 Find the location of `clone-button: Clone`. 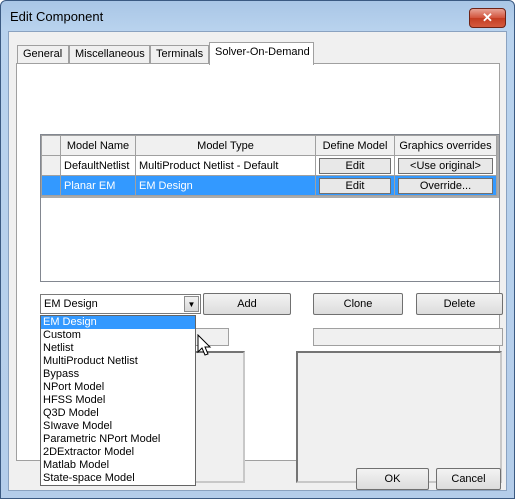

clone-button: Clone is located at coordinates (358, 304).